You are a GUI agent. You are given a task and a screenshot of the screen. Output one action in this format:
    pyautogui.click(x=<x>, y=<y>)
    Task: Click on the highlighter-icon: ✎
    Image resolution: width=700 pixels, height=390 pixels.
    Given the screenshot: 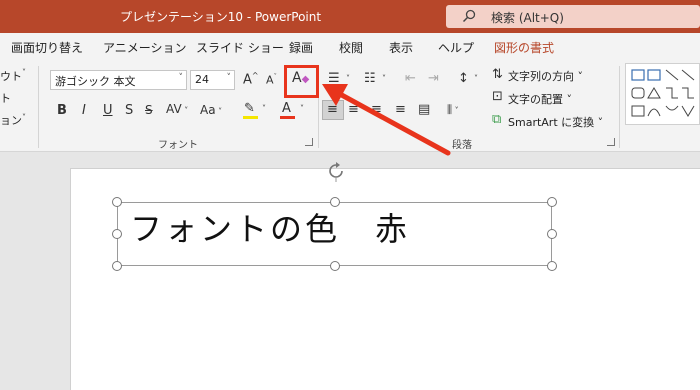 What is the action you would take?
    pyautogui.click(x=249, y=108)
    